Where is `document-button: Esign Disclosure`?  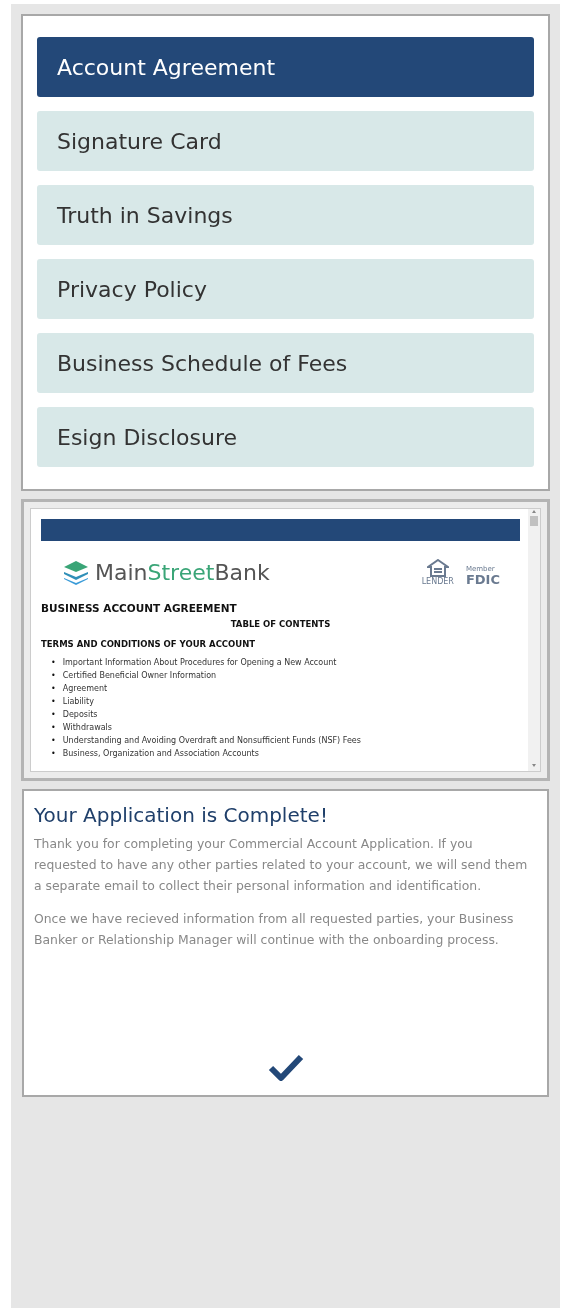
document-button: Esign Disclosure is located at coordinates (285, 437).